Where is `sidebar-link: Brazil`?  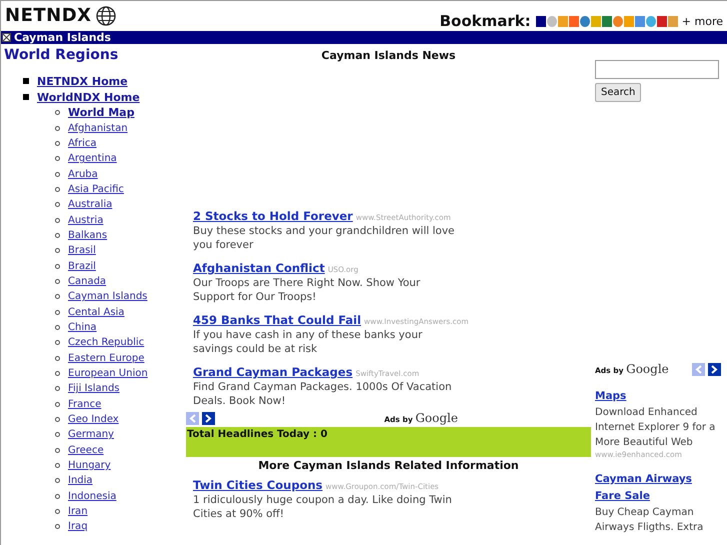
sidebar-link: Brazil is located at coordinates (82, 266).